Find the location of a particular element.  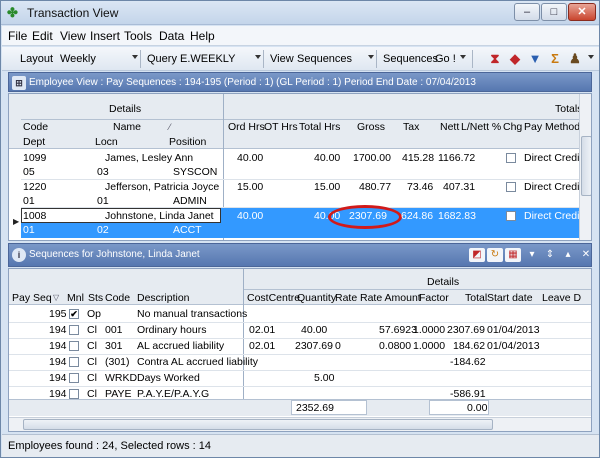

seq-row4-total: -184.62 is located at coordinates (468, 362).